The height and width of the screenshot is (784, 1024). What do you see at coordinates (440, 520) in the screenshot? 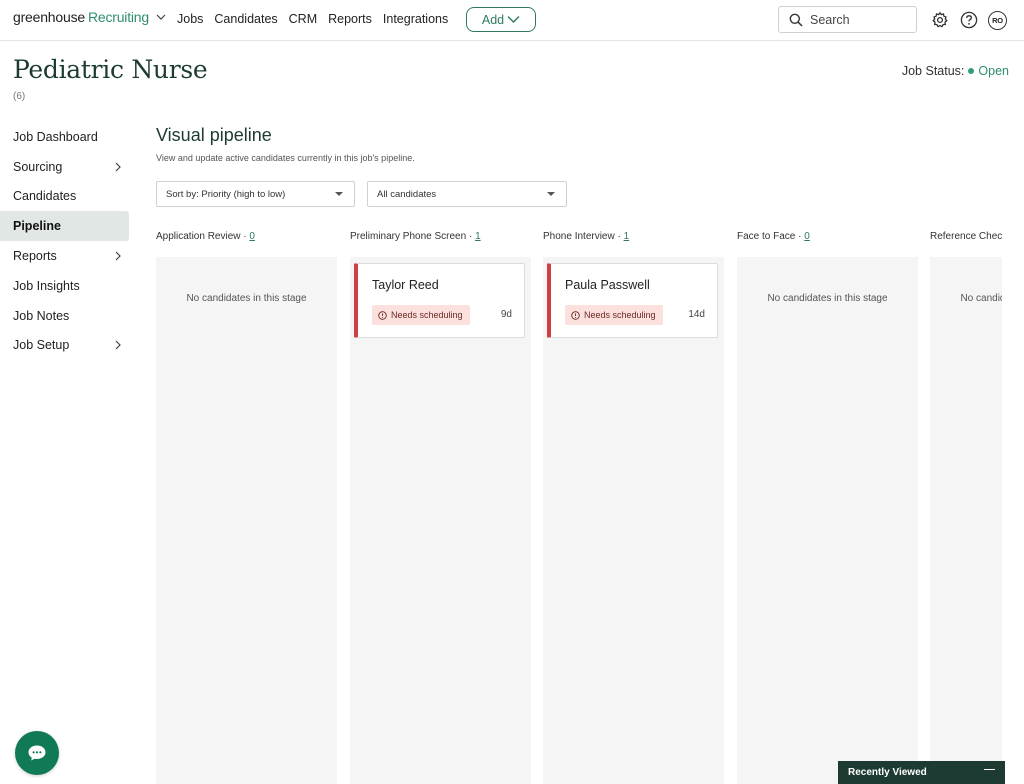
I see `stage-dropzone: Taylor Reed Needs scheduling 9d` at bounding box center [440, 520].